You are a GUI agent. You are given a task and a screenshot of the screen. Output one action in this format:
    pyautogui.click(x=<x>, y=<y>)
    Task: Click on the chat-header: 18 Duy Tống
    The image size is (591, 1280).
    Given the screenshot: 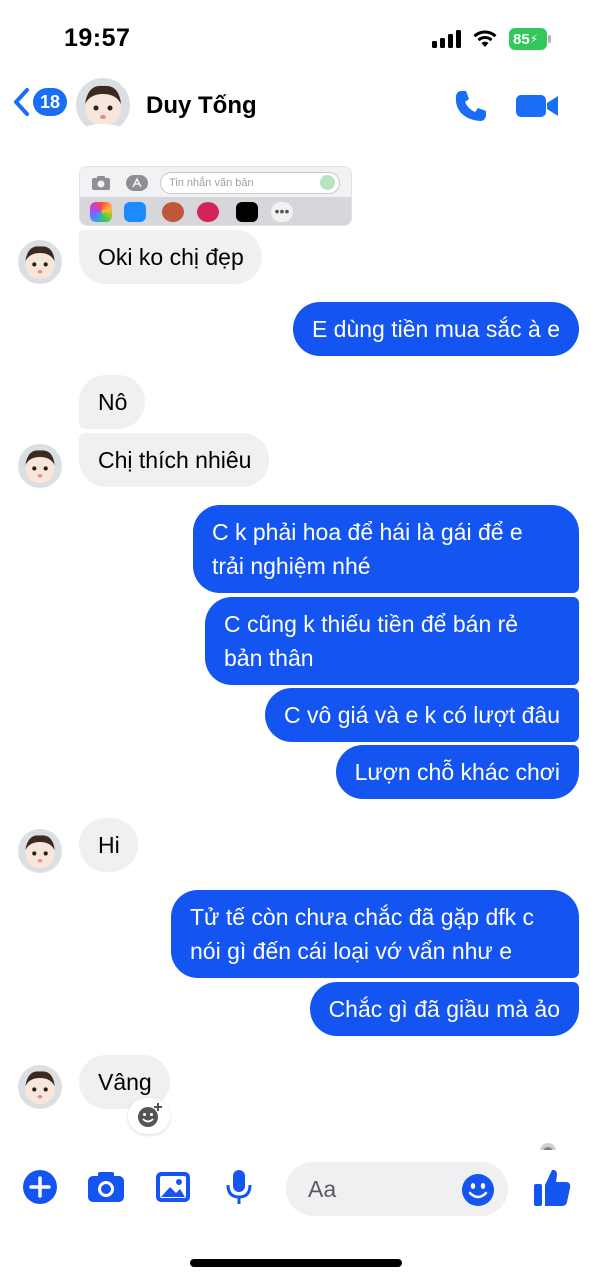 What is the action you would take?
    pyautogui.click(x=295, y=106)
    